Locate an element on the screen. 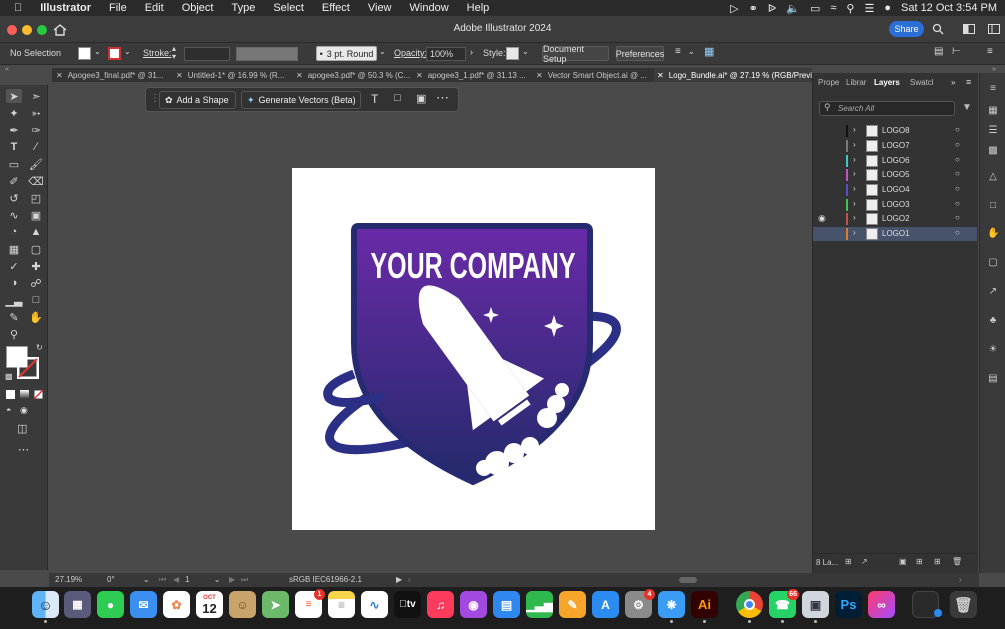  opacity-field: 100% is located at coordinates (446, 54).